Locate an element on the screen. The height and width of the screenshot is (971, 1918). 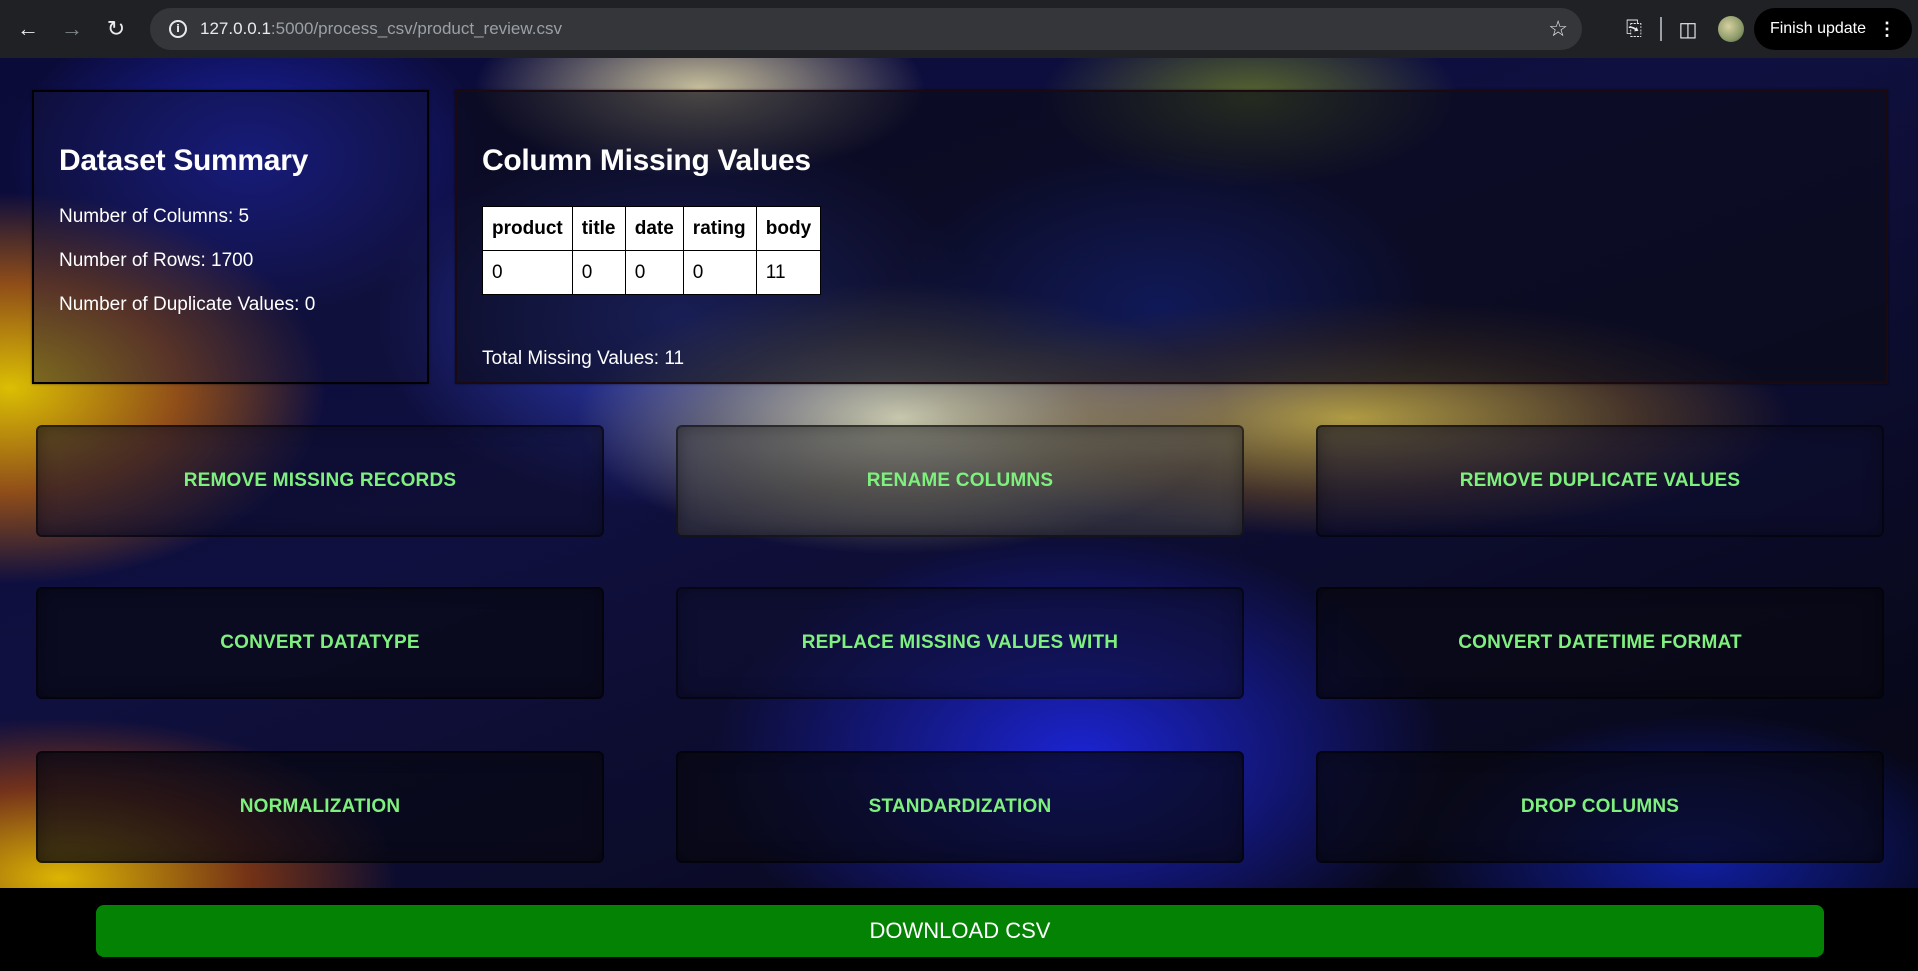
standardization-button: STANDARDIZATION is located at coordinates (960, 807).